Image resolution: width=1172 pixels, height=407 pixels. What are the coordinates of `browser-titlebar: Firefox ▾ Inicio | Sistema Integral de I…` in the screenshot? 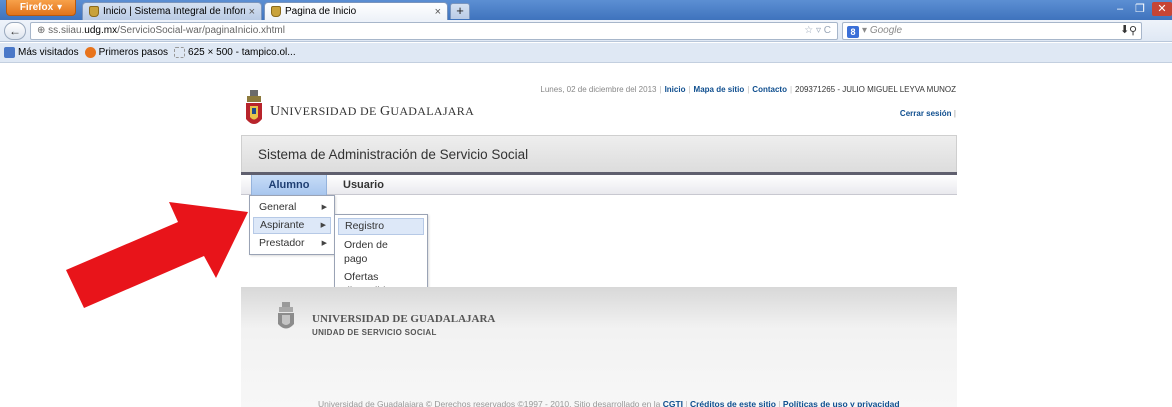 It's located at (586, 10).